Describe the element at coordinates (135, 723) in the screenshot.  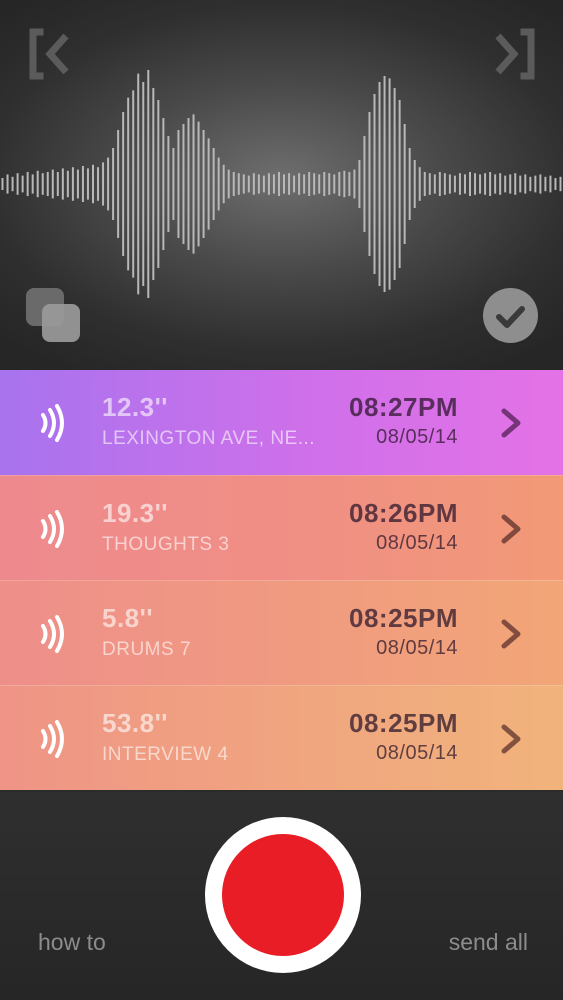
I see `recording-duration: 53.8''` at that location.